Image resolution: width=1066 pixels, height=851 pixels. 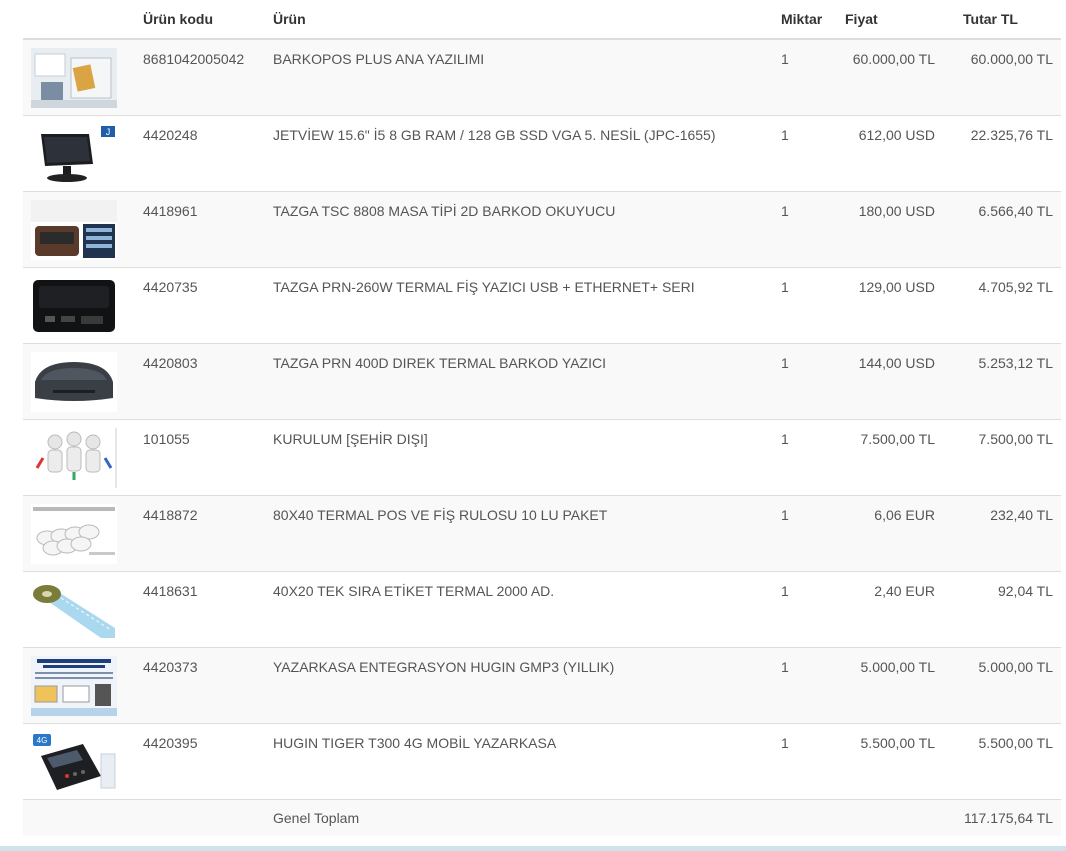 I want to click on product-name: HUGIN TIGER T300 4G MOBİL YAZARKASA, so click(x=519, y=760).